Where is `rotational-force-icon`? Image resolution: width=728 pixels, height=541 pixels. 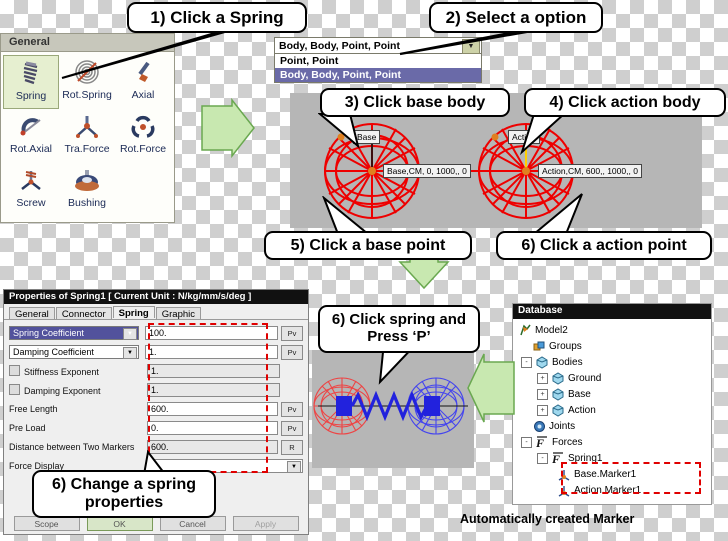
rotational-force-icon is located at coordinates (143, 127).